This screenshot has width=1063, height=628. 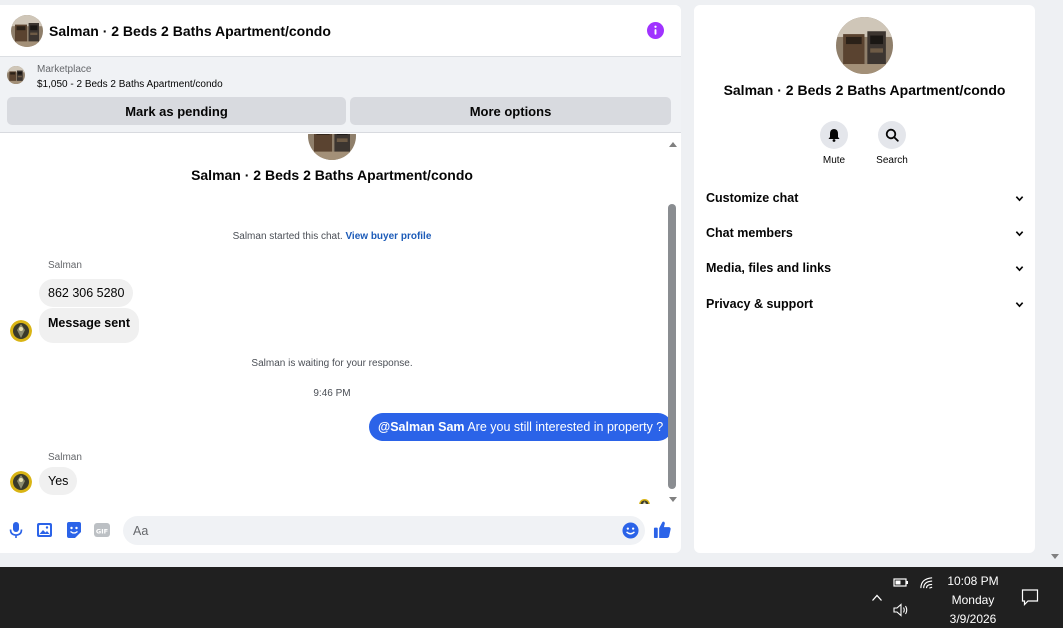 What do you see at coordinates (749, 233) in the screenshot?
I see `section-label: Chat members` at bounding box center [749, 233].